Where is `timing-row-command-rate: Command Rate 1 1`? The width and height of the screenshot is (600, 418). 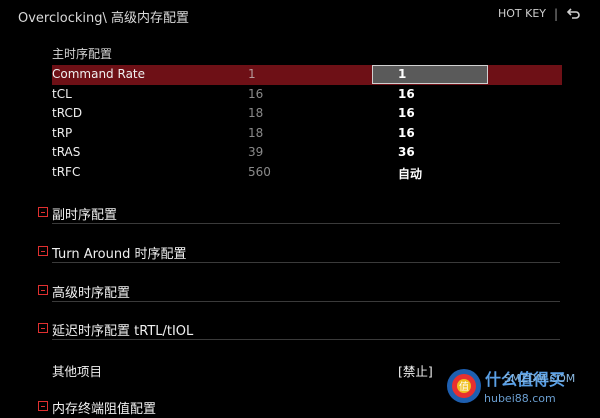 timing-row-command-rate: Command Rate 1 1 is located at coordinates (307, 75).